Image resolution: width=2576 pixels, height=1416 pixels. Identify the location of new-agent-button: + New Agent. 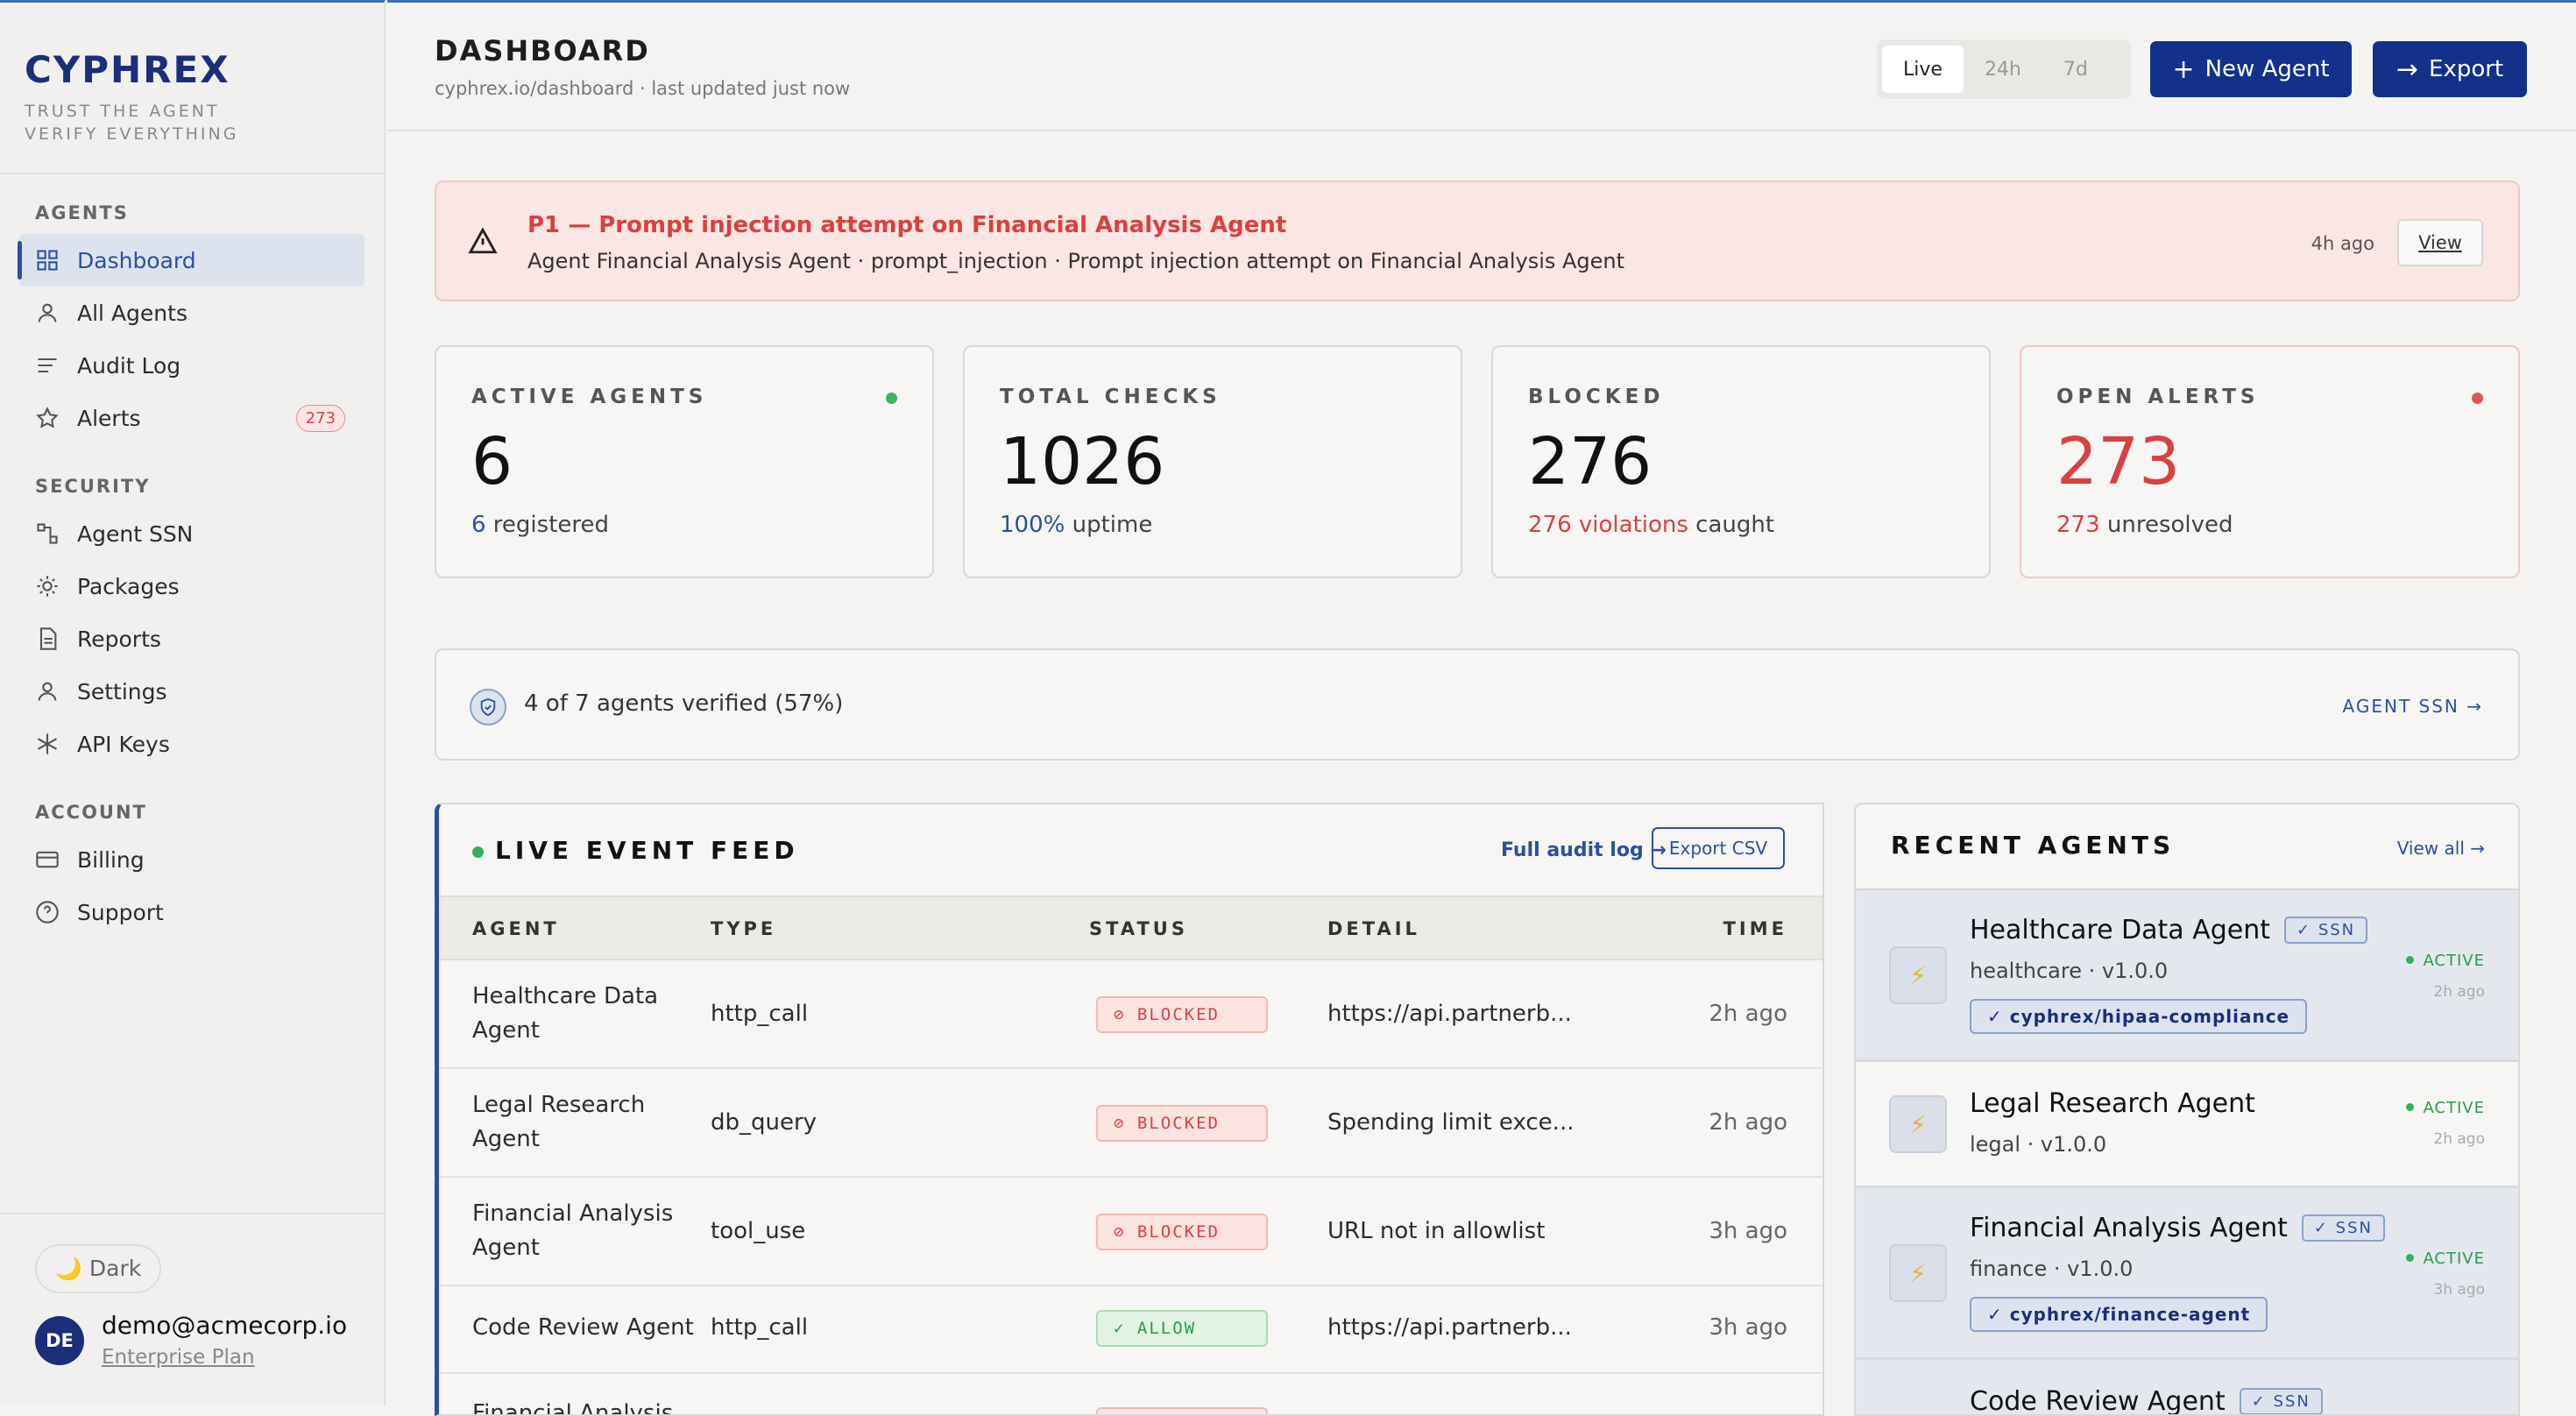
(2251, 69).